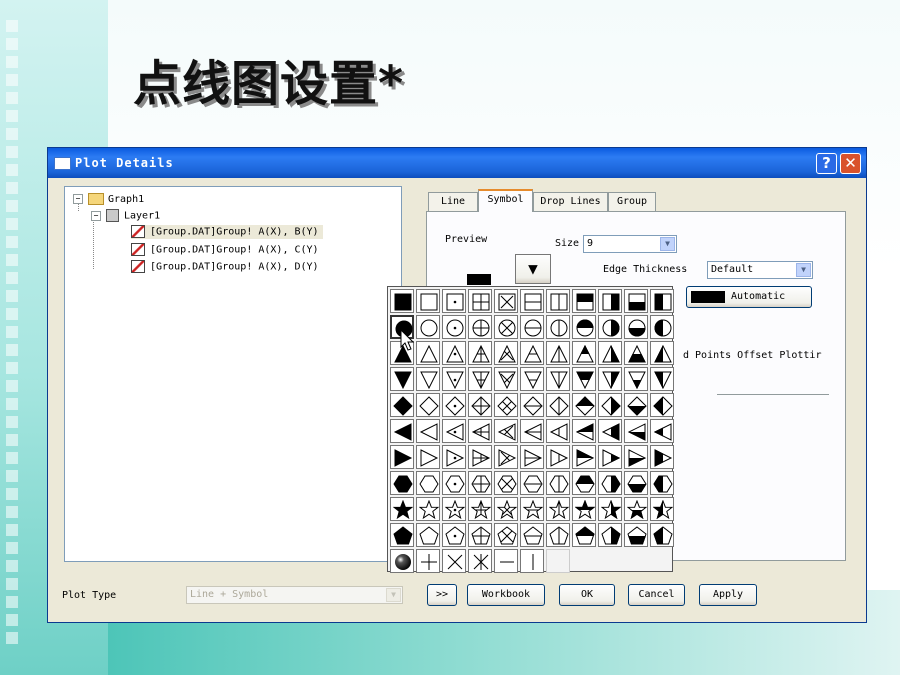 This screenshot has width=900, height=675. What do you see at coordinates (610, 509) in the screenshot?
I see `symbol-star-right-half-icon` at bounding box center [610, 509].